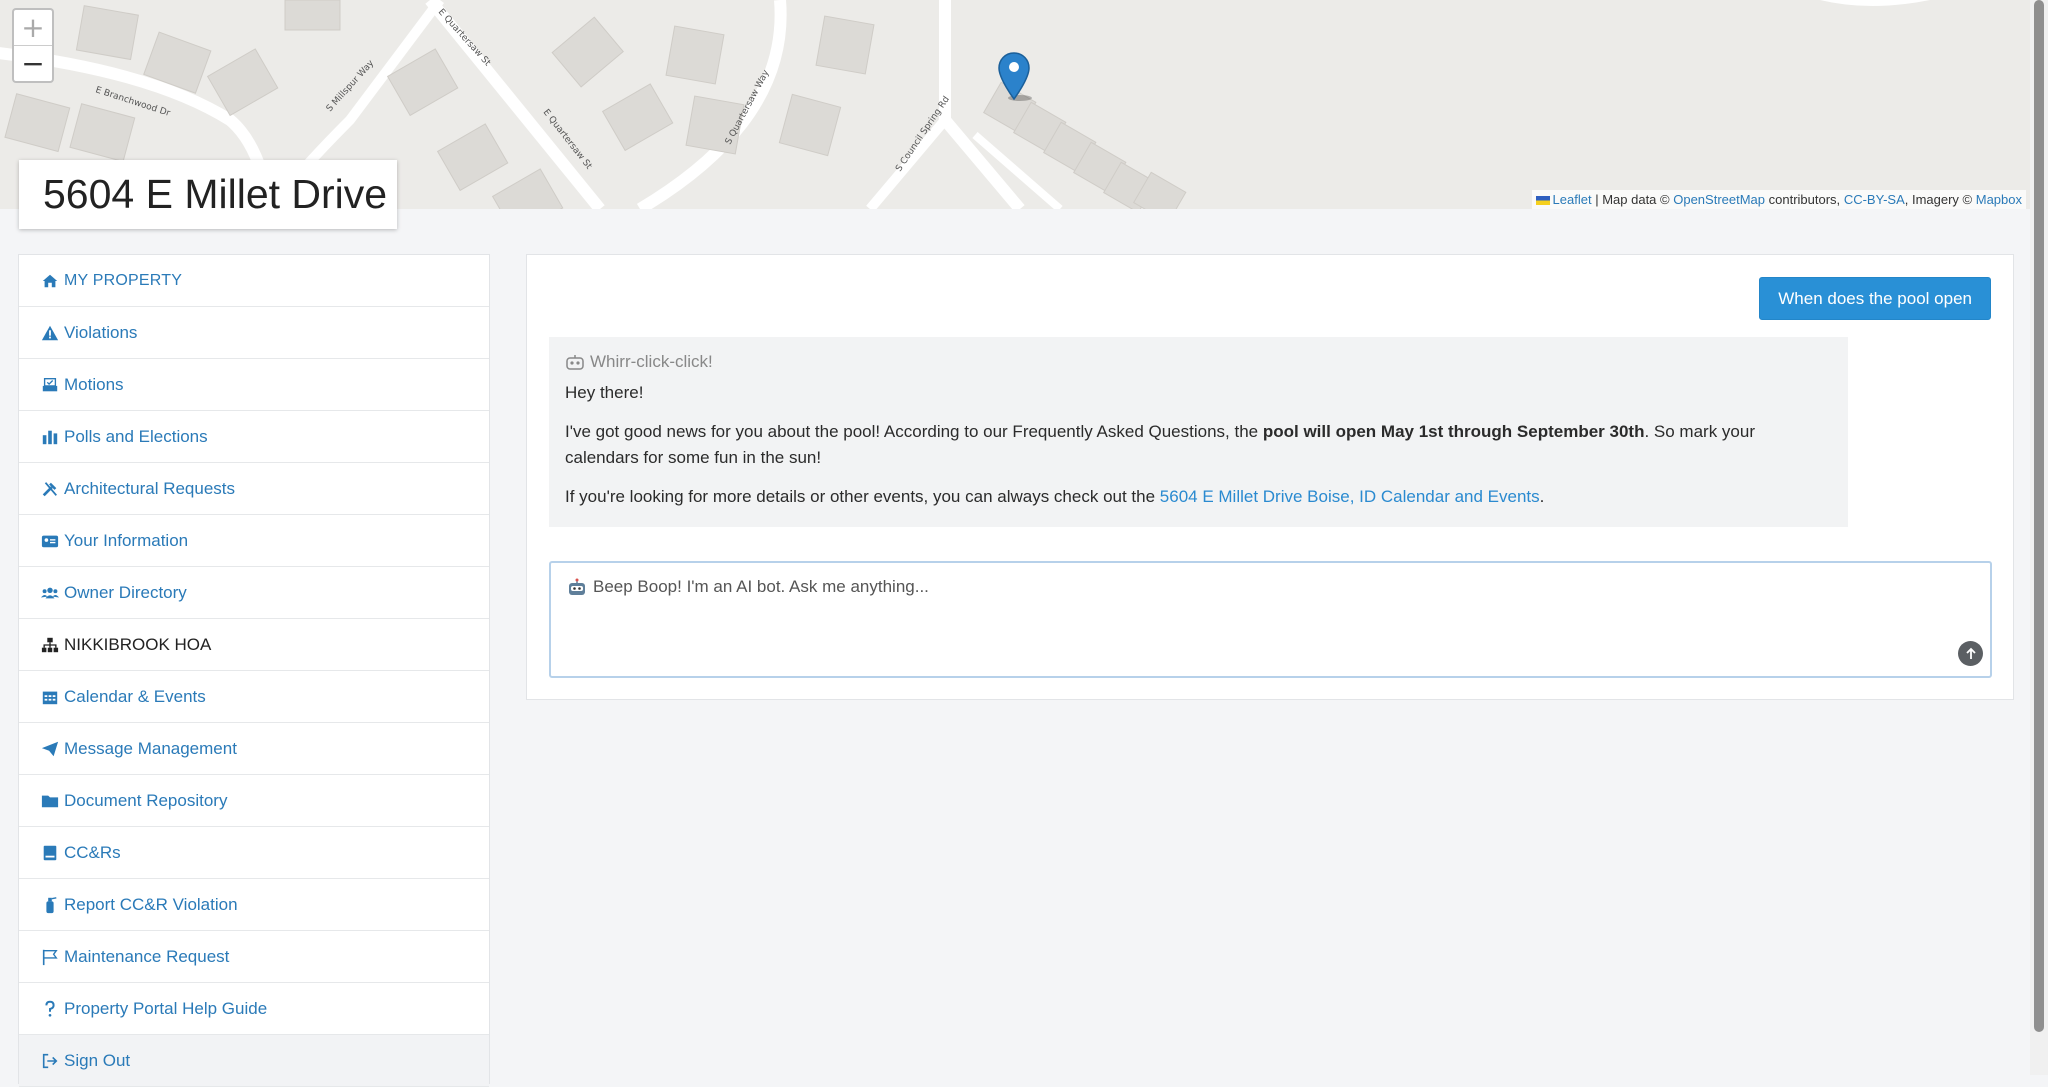 The width and height of the screenshot is (2048, 1087). What do you see at coordinates (2039, 516) in the screenshot?
I see `scrollbar-thumb` at bounding box center [2039, 516].